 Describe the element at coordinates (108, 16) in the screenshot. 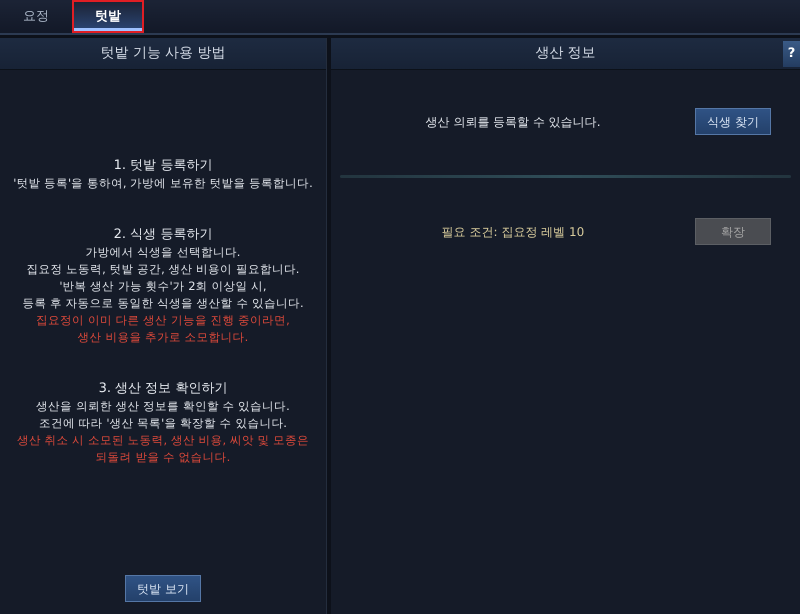

I see `tab: 텃밭` at that location.